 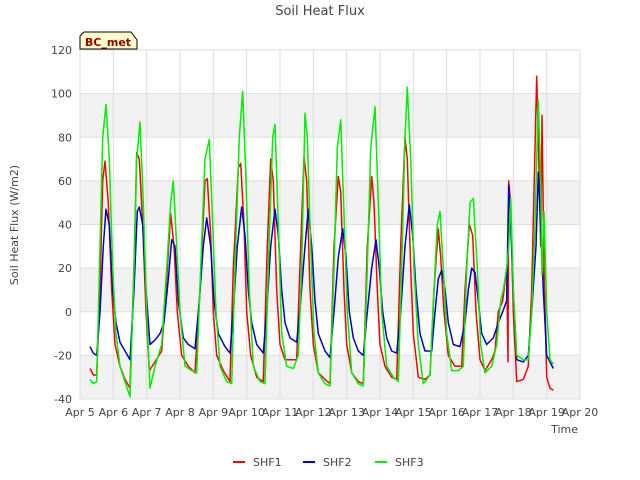 What do you see at coordinates (313, 412) in the screenshot?
I see `x-tick-label: Apr 12` at bounding box center [313, 412].